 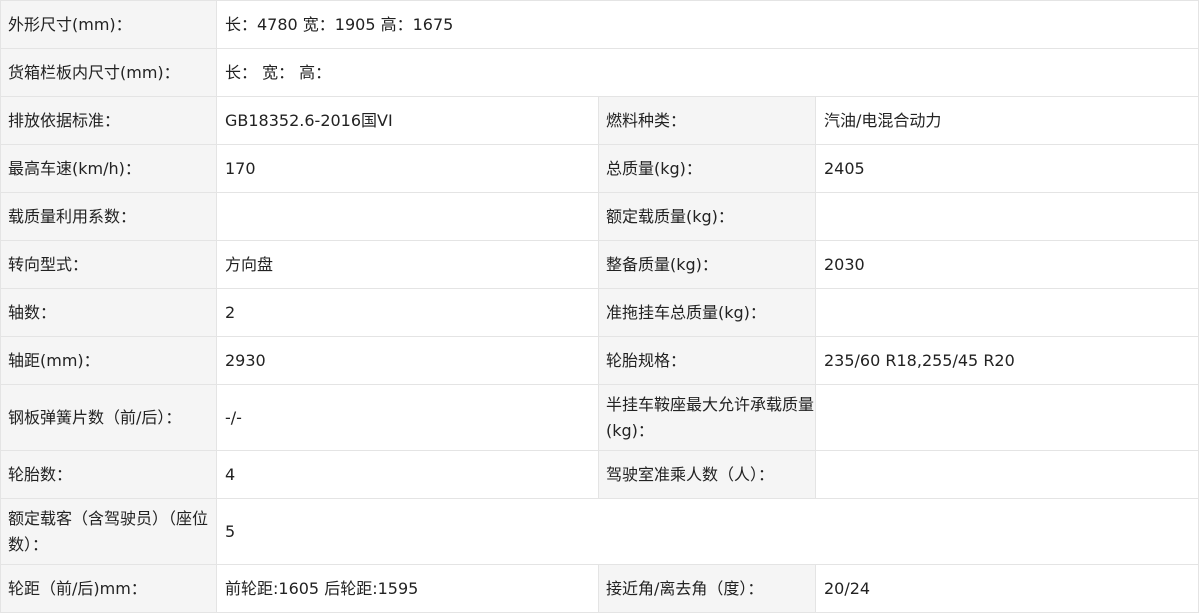 I want to click on spec-label-approach-departure: 接近角/离去角（度）：, so click(x=707, y=588).